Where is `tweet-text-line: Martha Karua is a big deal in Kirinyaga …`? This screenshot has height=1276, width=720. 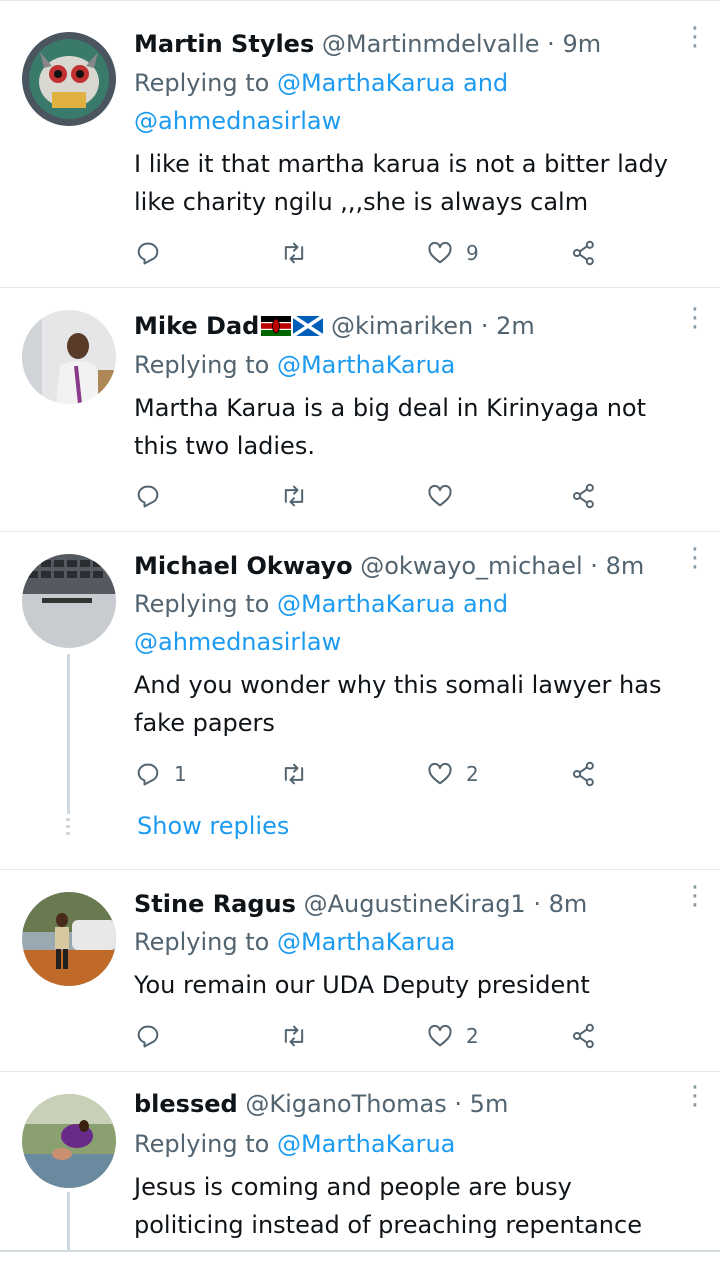 tweet-text-line: Martha Karua is a big deal in Kirinyaga … is located at coordinates (390, 408).